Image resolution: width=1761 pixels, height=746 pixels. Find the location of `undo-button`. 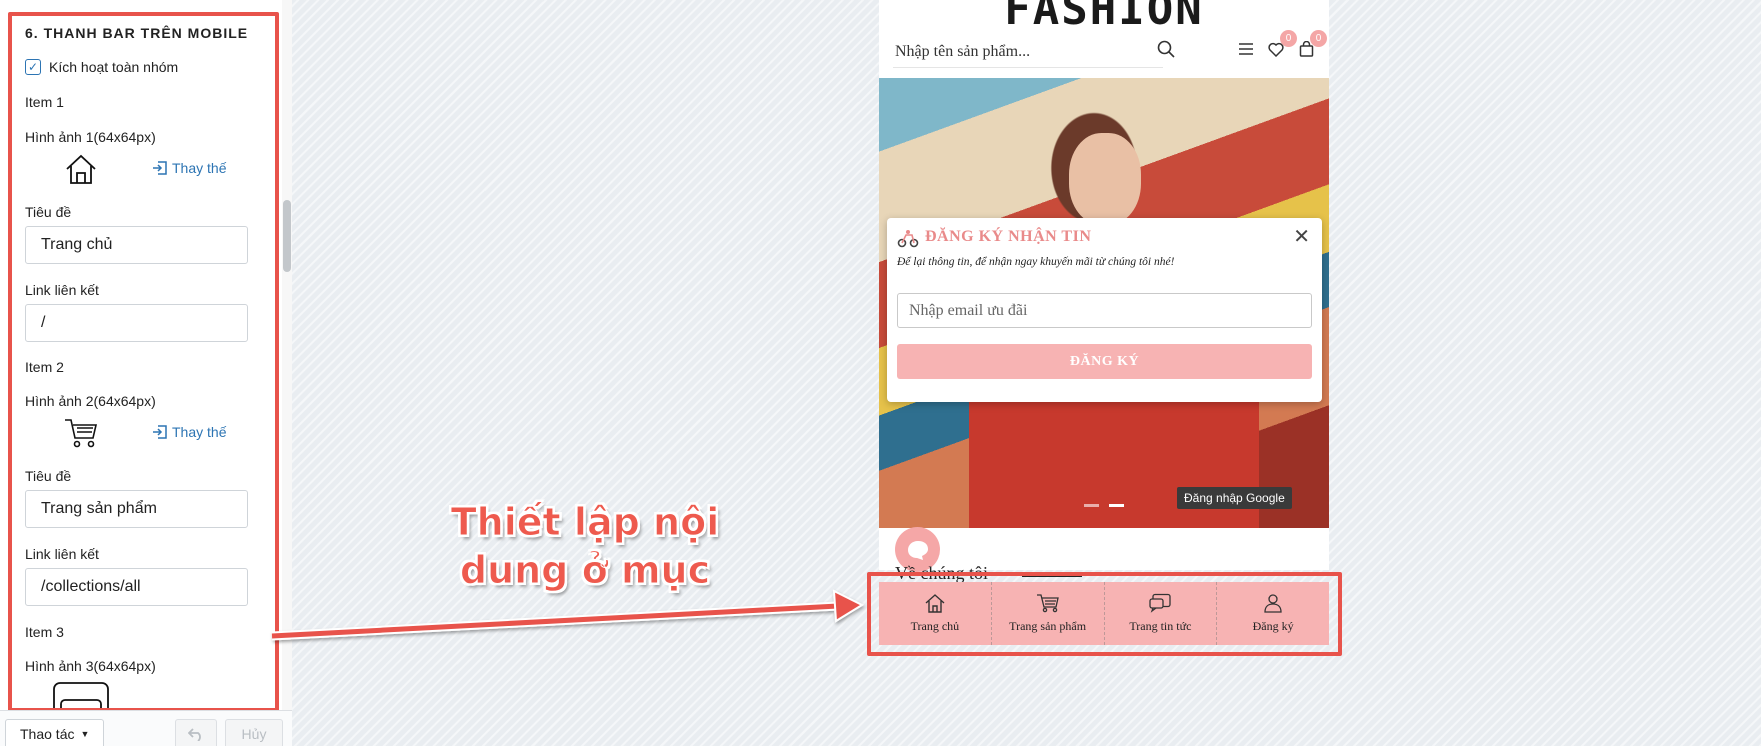

undo-button is located at coordinates (196, 732).